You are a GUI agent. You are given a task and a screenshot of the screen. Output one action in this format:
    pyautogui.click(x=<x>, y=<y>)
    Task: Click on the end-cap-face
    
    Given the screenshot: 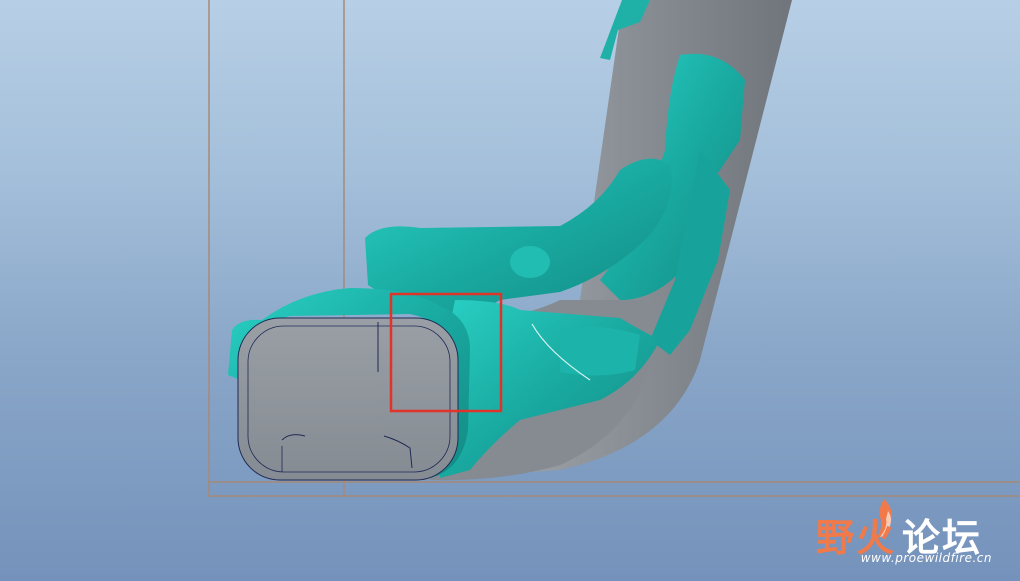 What is the action you would take?
    pyautogui.click(x=348, y=399)
    